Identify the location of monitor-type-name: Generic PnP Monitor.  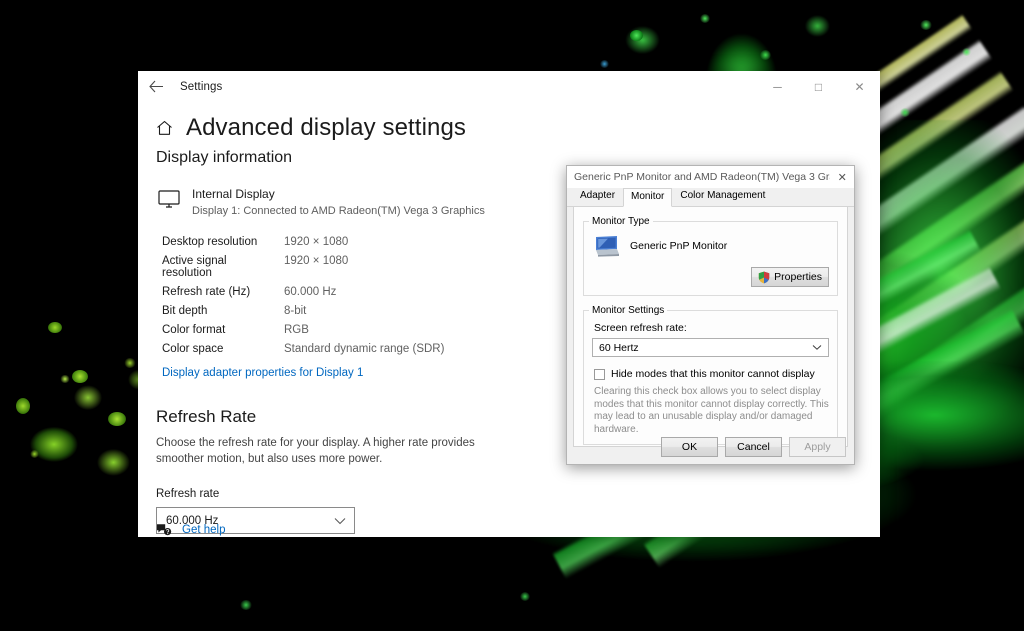
(679, 246).